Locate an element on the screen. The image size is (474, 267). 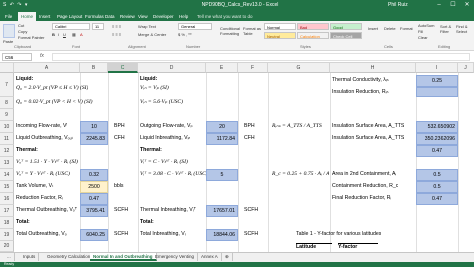
minimize-icon: – is located at coordinates (439, 5).